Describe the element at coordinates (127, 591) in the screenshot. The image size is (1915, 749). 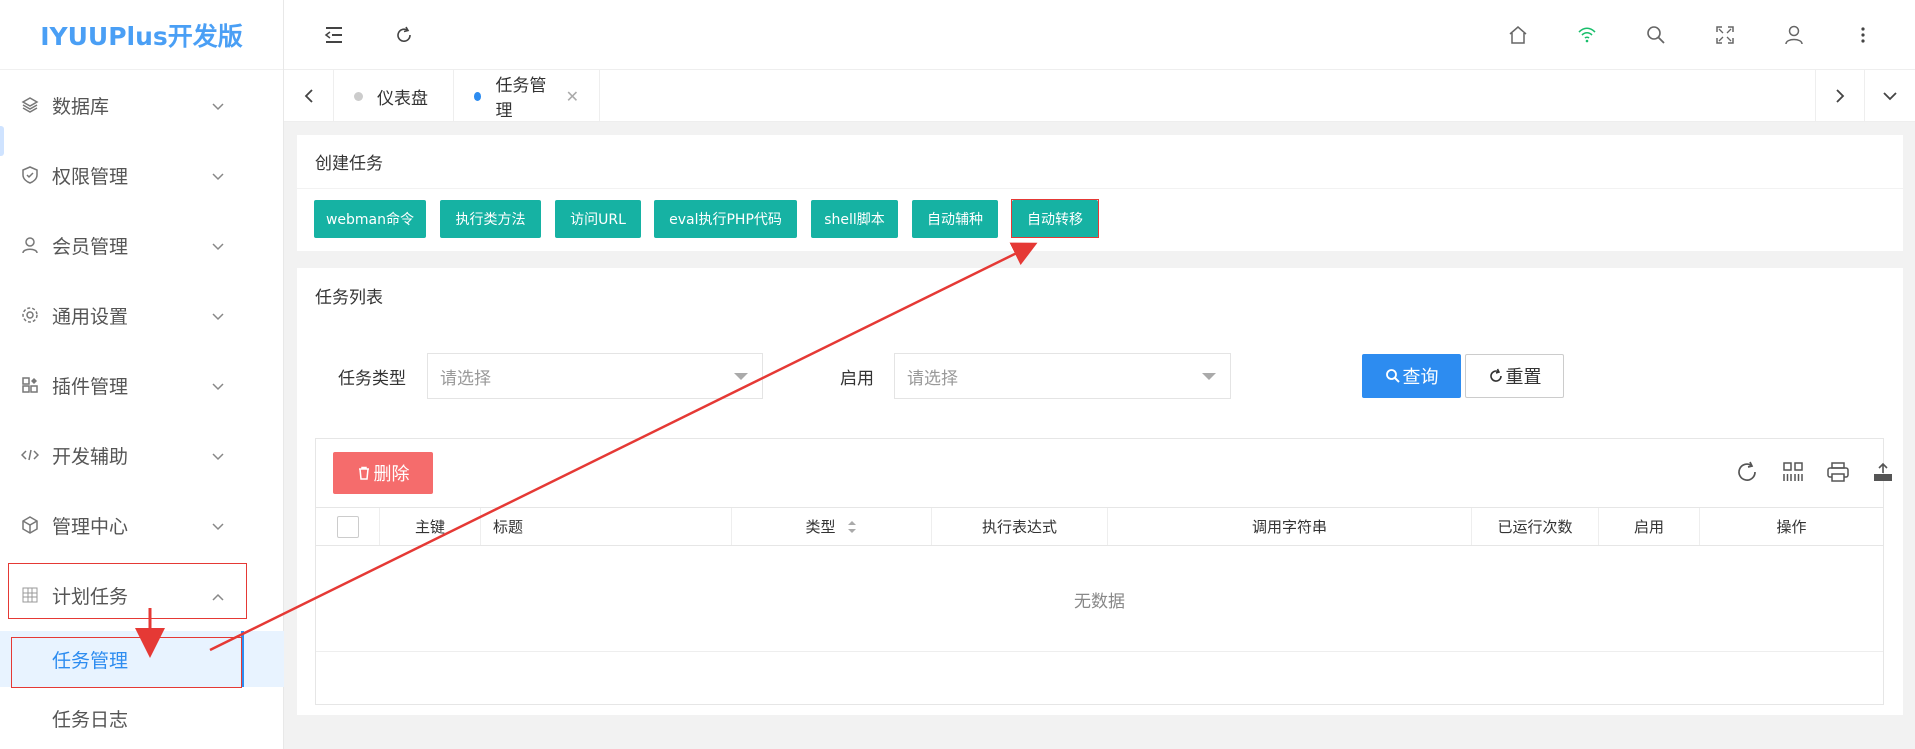
I see `annotation-box-scheduled-tasks` at that location.